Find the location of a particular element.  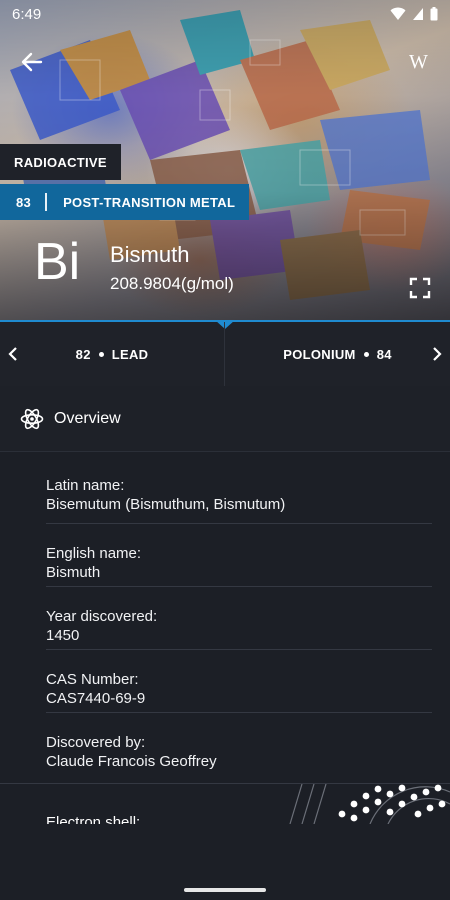

fullscreen-icon is located at coordinates (420, 288).